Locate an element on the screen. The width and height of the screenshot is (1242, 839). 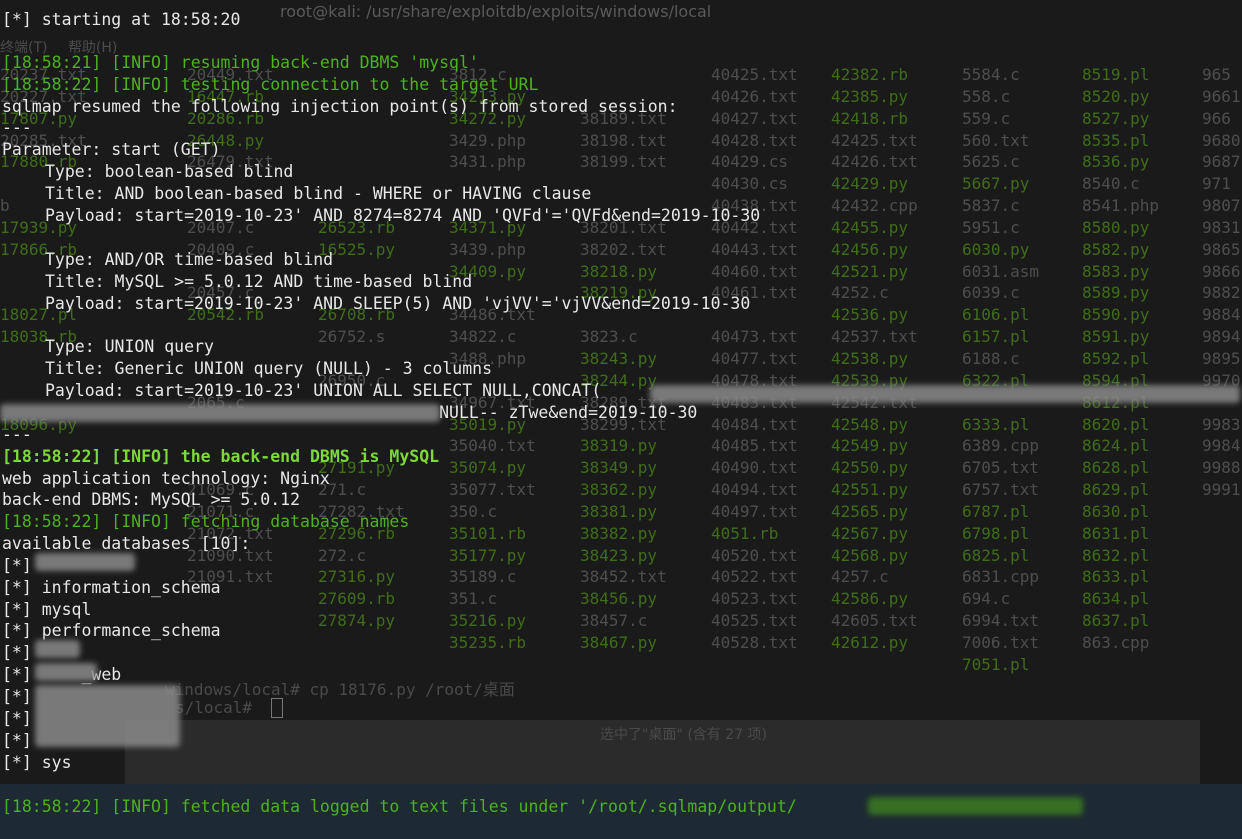
terminal-line: web application technology: Nginx is located at coordinates (166, 478).